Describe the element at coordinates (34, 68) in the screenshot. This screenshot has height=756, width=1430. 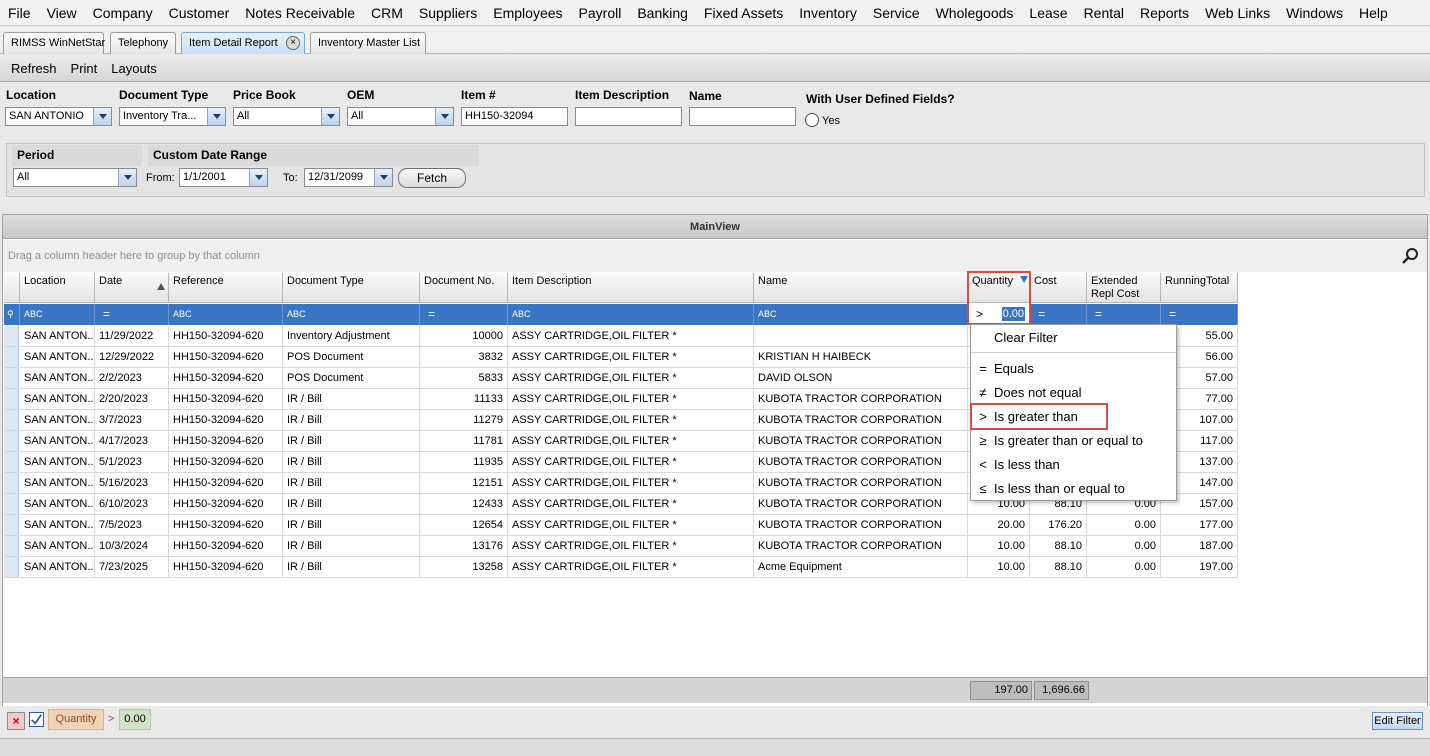
I see `refresh-button: Refresh` at that location.